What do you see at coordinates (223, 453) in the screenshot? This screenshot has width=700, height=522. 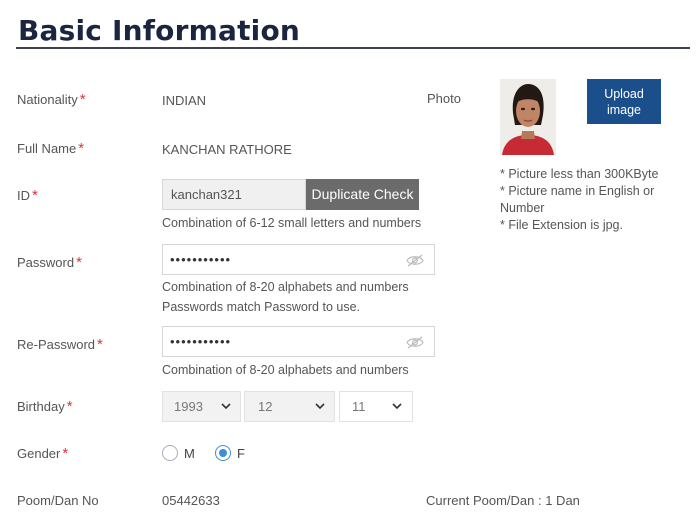 I see `gender-f-radio` at bounding box center [223, 453].